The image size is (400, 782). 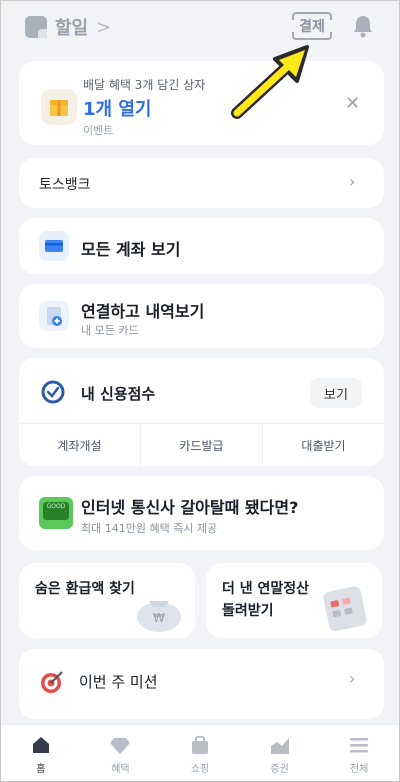 I want to click on annotation-arrow-icon, so click(x=270, y=82).